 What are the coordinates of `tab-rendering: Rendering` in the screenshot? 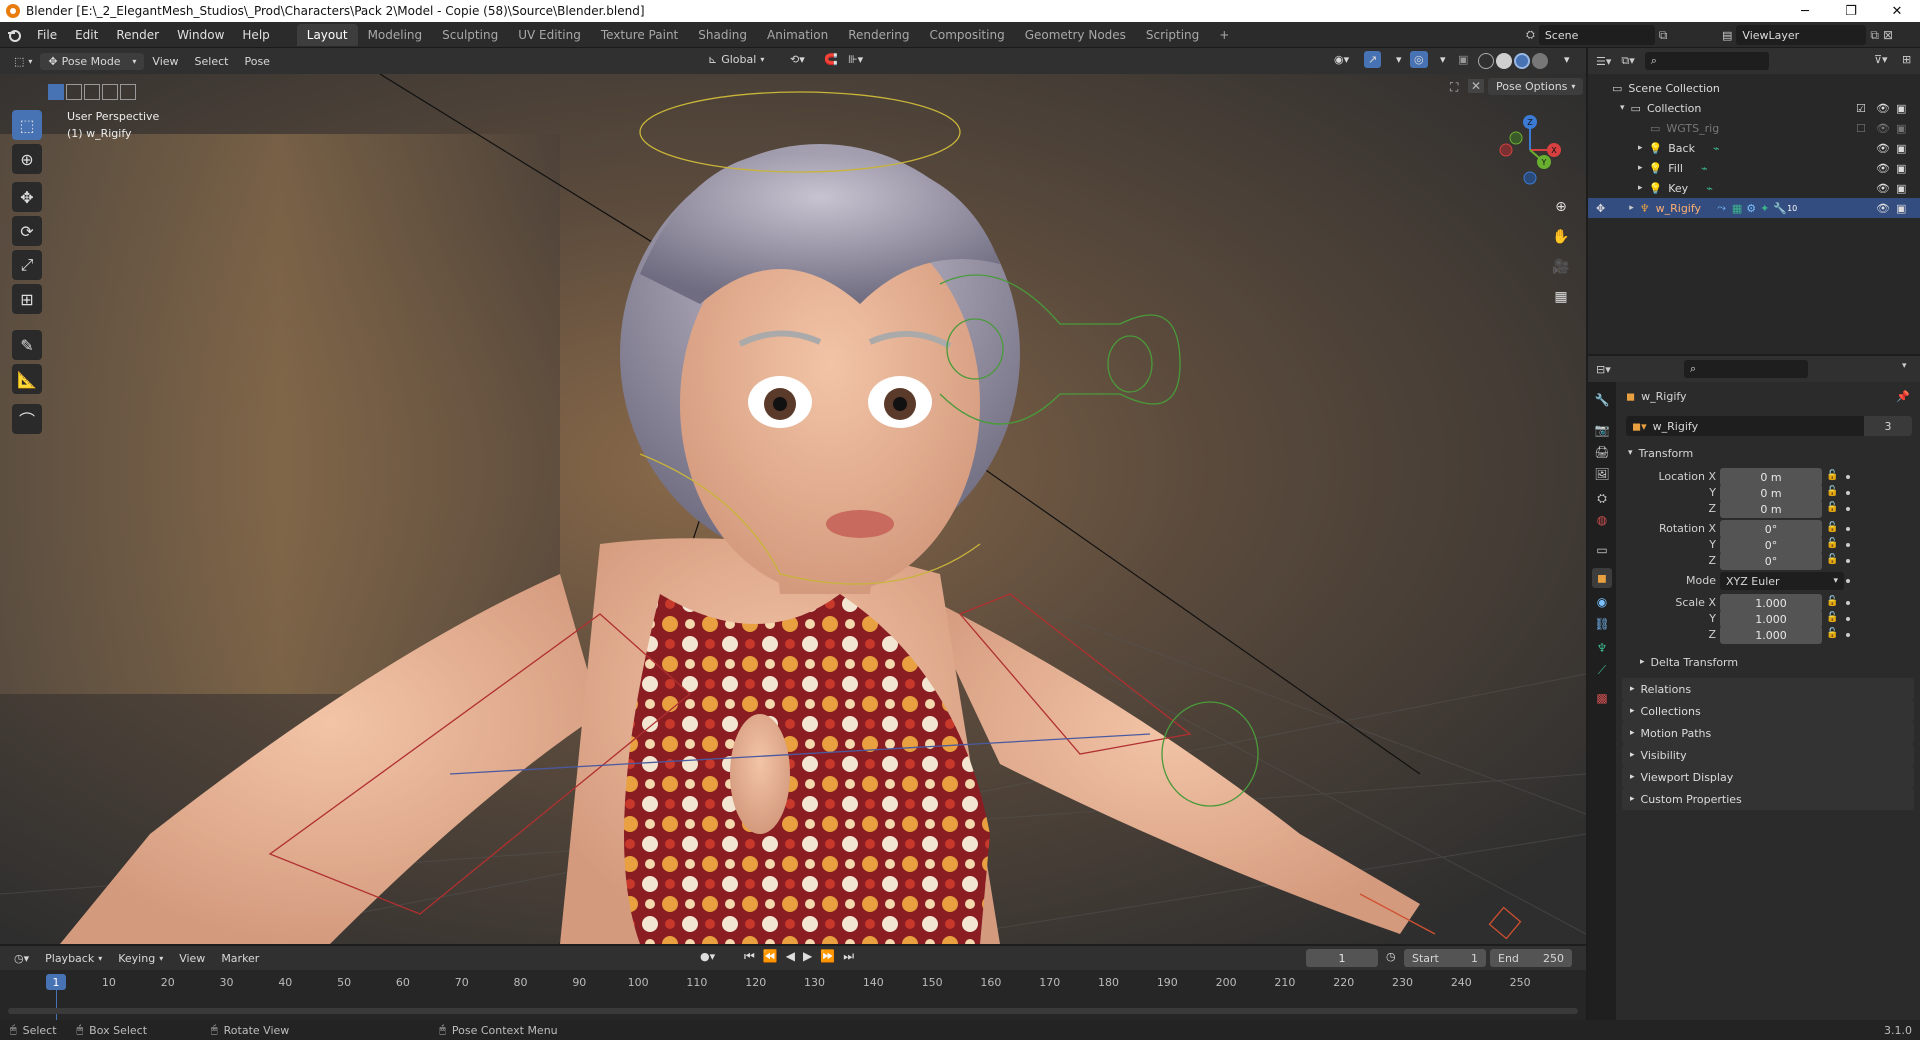 It's located at (878, 35).